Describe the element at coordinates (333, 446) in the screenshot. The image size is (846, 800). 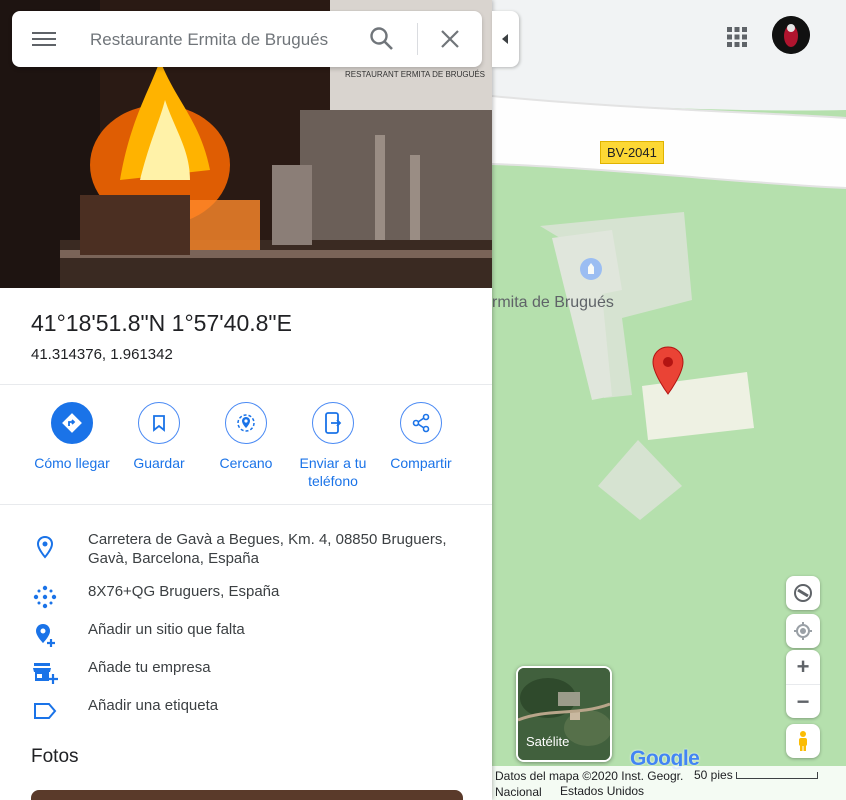
I see `send-to-phone-button: Enviar a tu teléfono` at that location.